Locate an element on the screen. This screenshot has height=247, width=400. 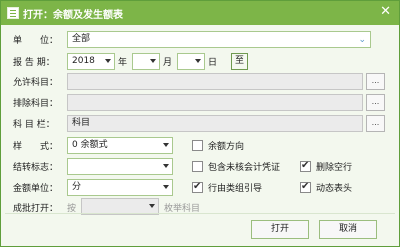
year-select: 2018 is located at coordinates (91, 61).